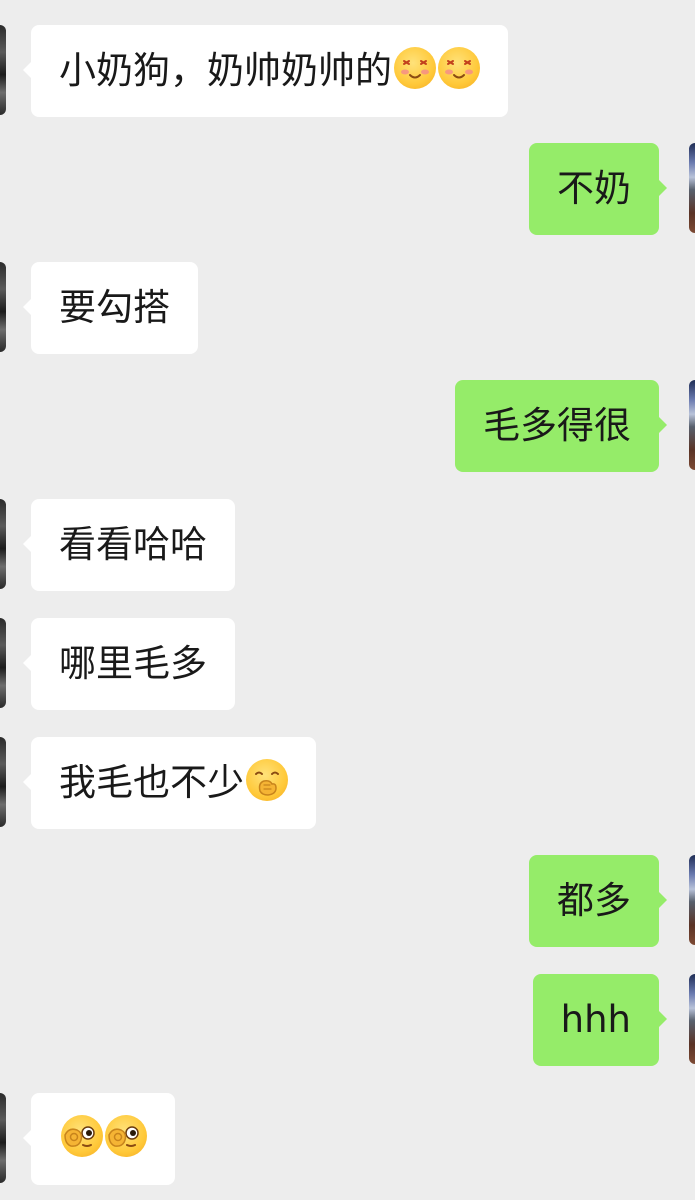 The height and width of the screenshot is (1200, 695). What do you see at coordinates (347, 545) in the screenshot?
I see `message-row: 看看哈哈` at bounding box center [347, 545].